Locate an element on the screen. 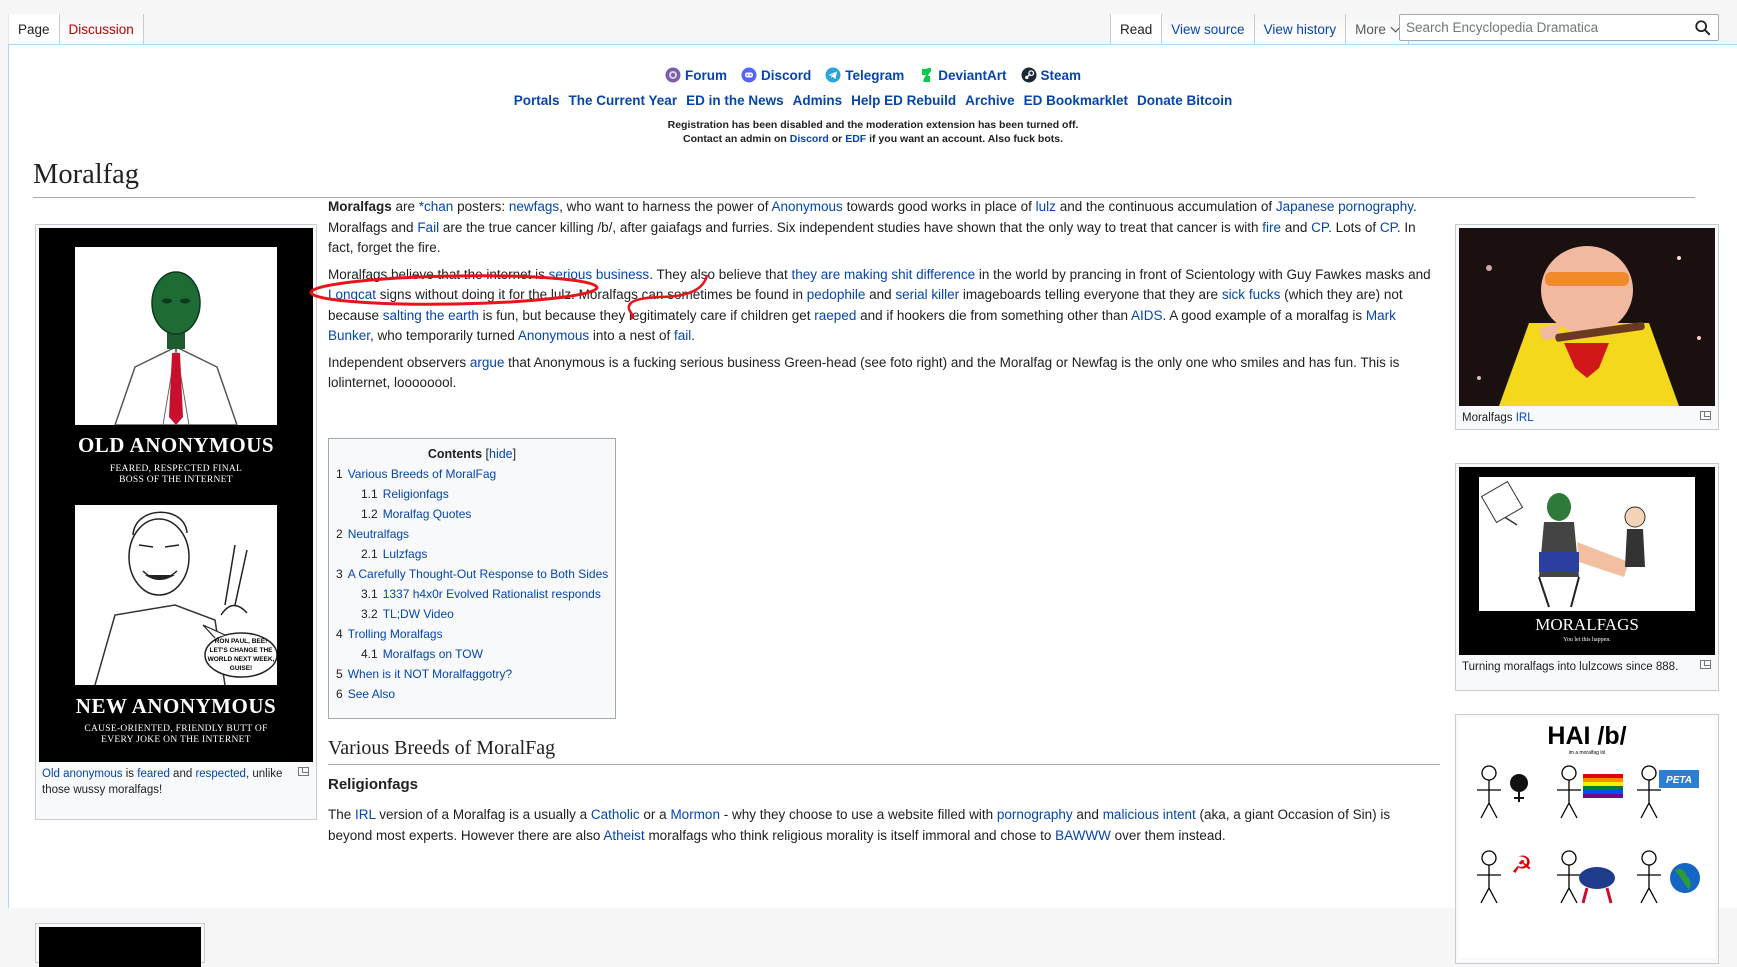 The image size is (1737, 967). tab-view-history: View history is located at coordinates (1300, 29).